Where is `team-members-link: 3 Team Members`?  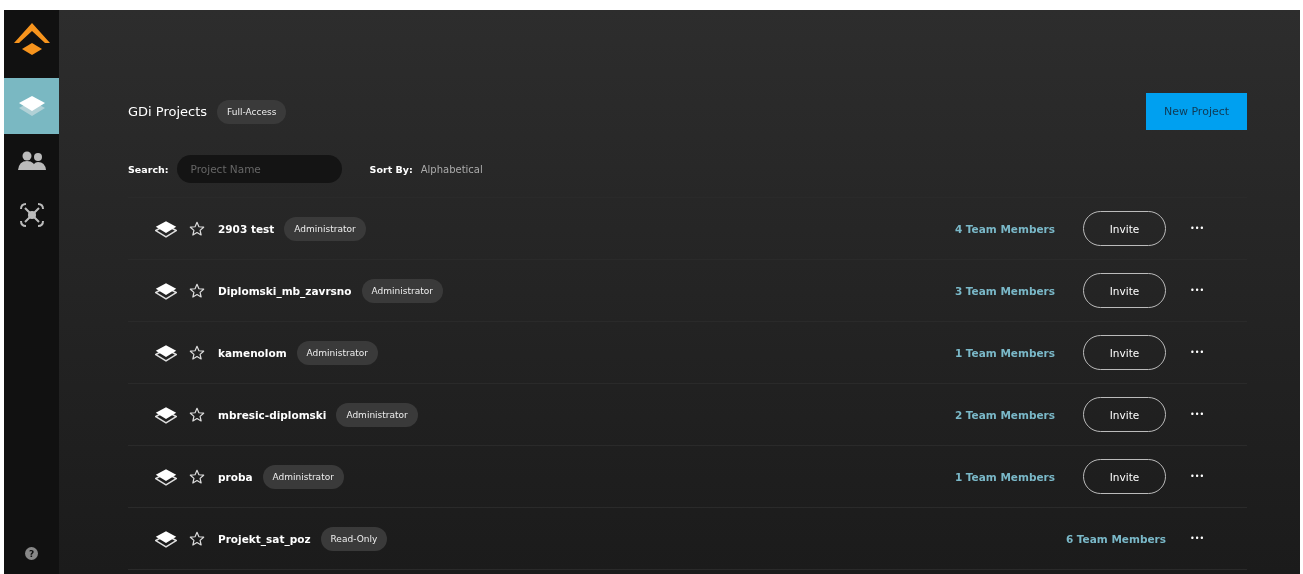 team-members-link: 3 Team Members is located at coordinates (1004, 290).